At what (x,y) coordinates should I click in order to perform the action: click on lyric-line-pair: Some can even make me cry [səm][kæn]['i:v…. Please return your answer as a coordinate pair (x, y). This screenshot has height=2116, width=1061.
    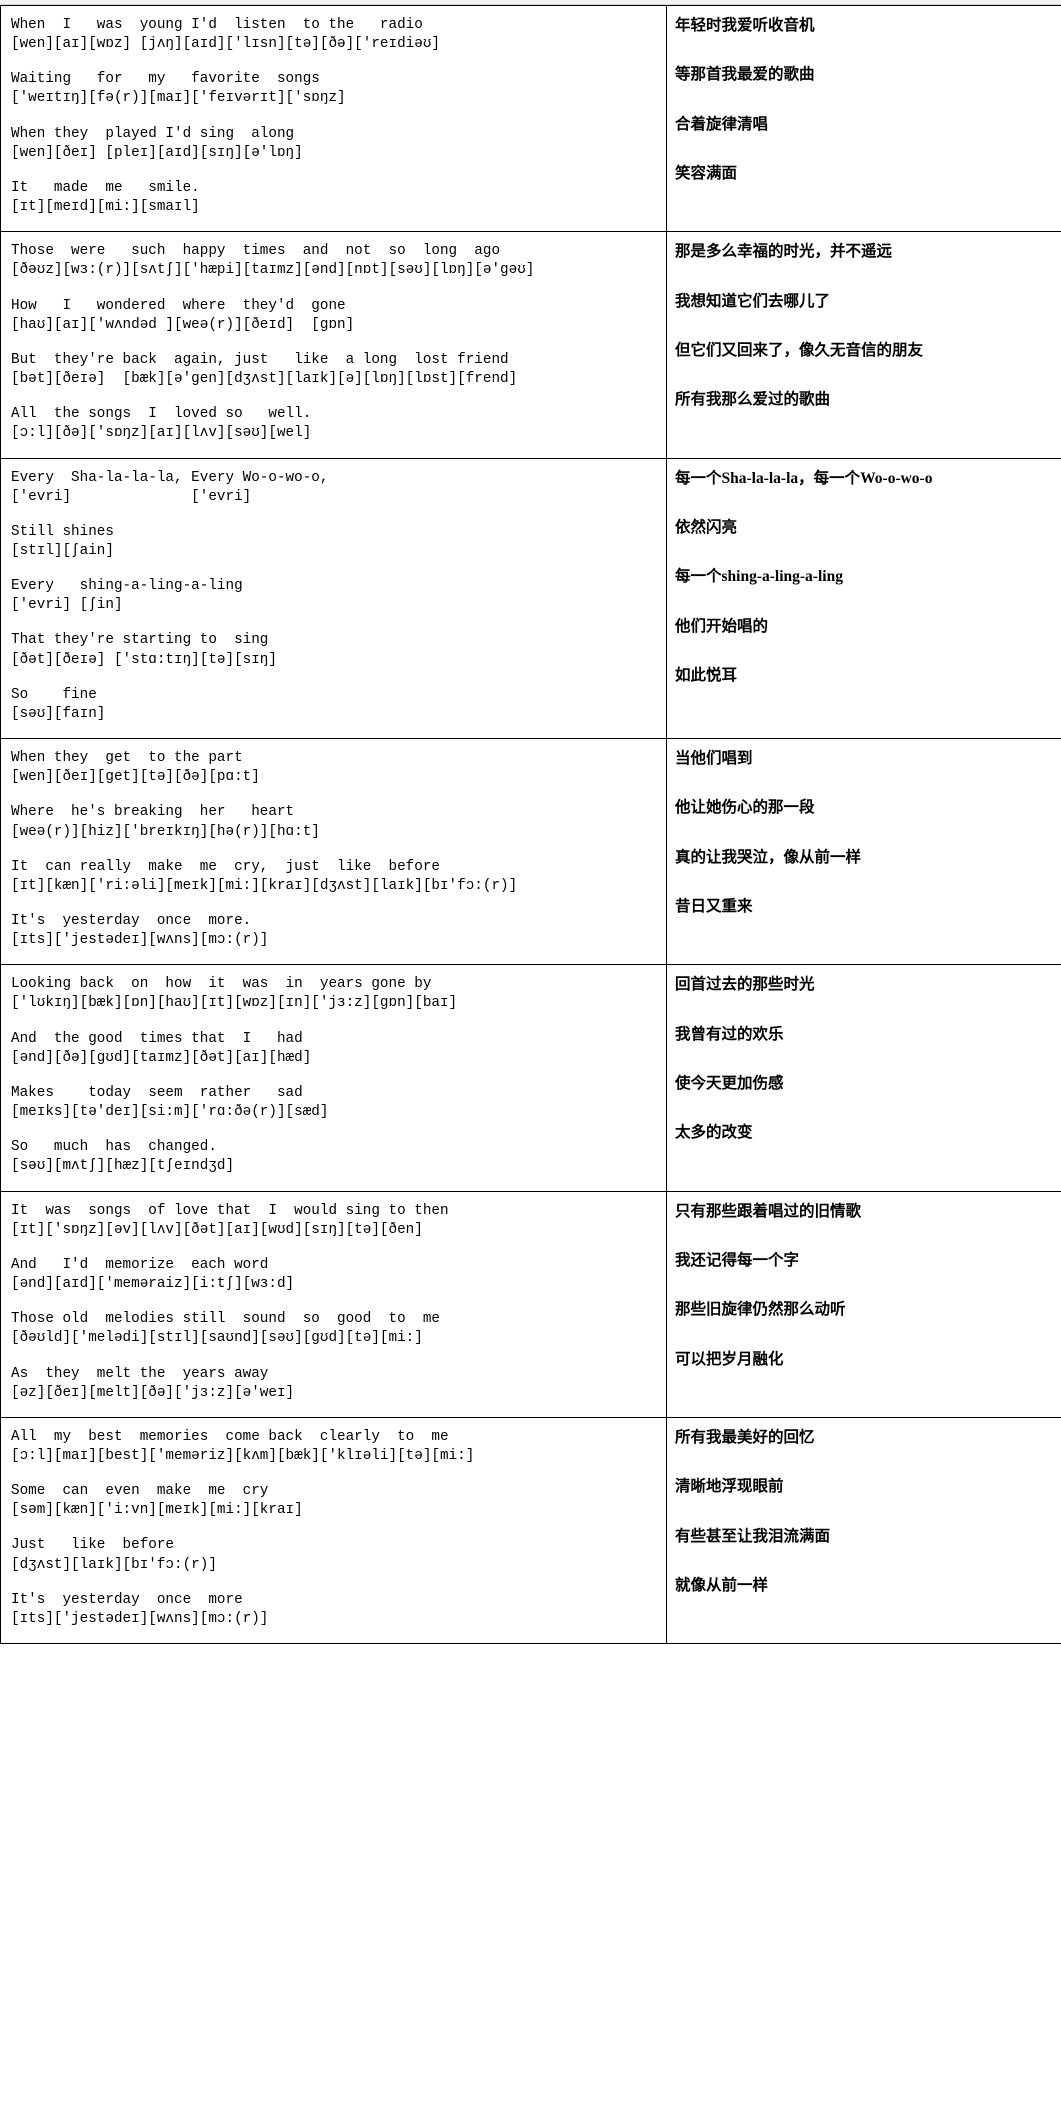
    Looking at the image, I should click on (338, 1501).